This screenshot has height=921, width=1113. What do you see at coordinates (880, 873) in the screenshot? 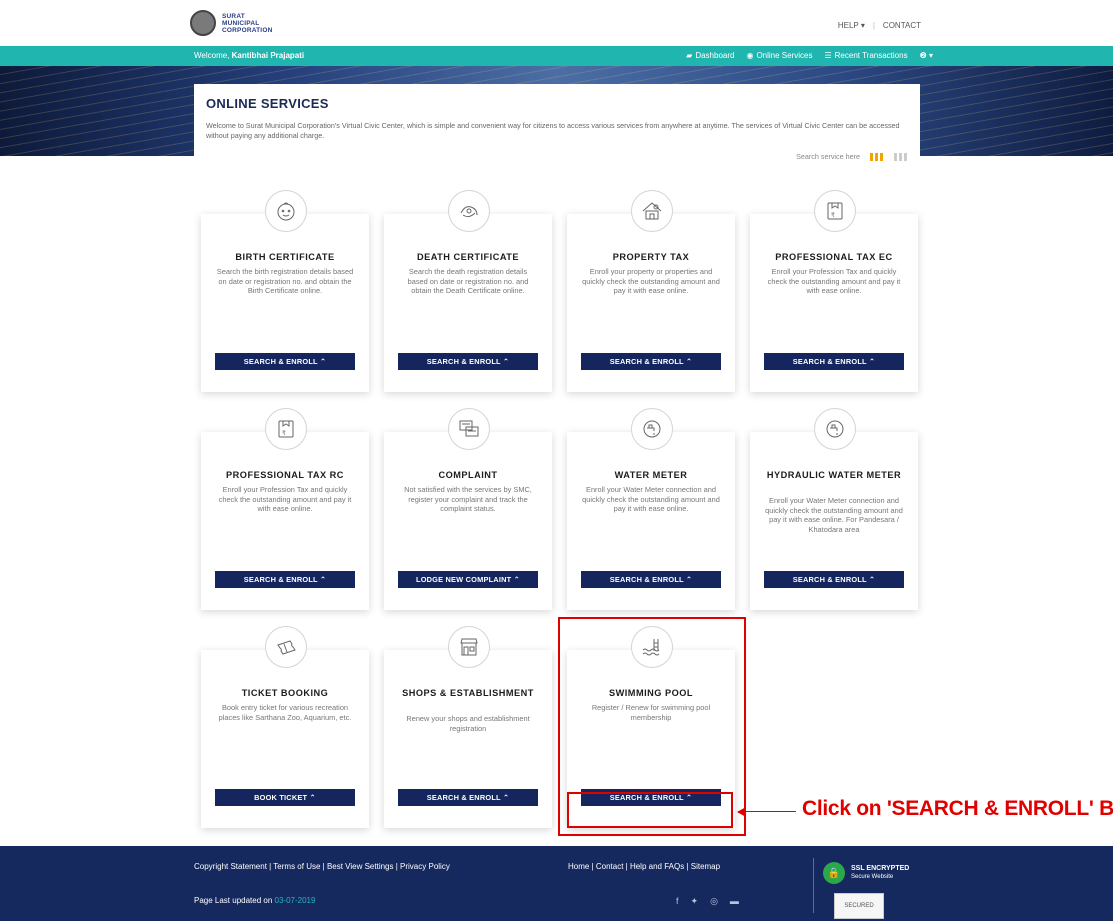
I see `ssl-text: SSL ENCRYPTED Secure Website` at bounding box center [880, 873].